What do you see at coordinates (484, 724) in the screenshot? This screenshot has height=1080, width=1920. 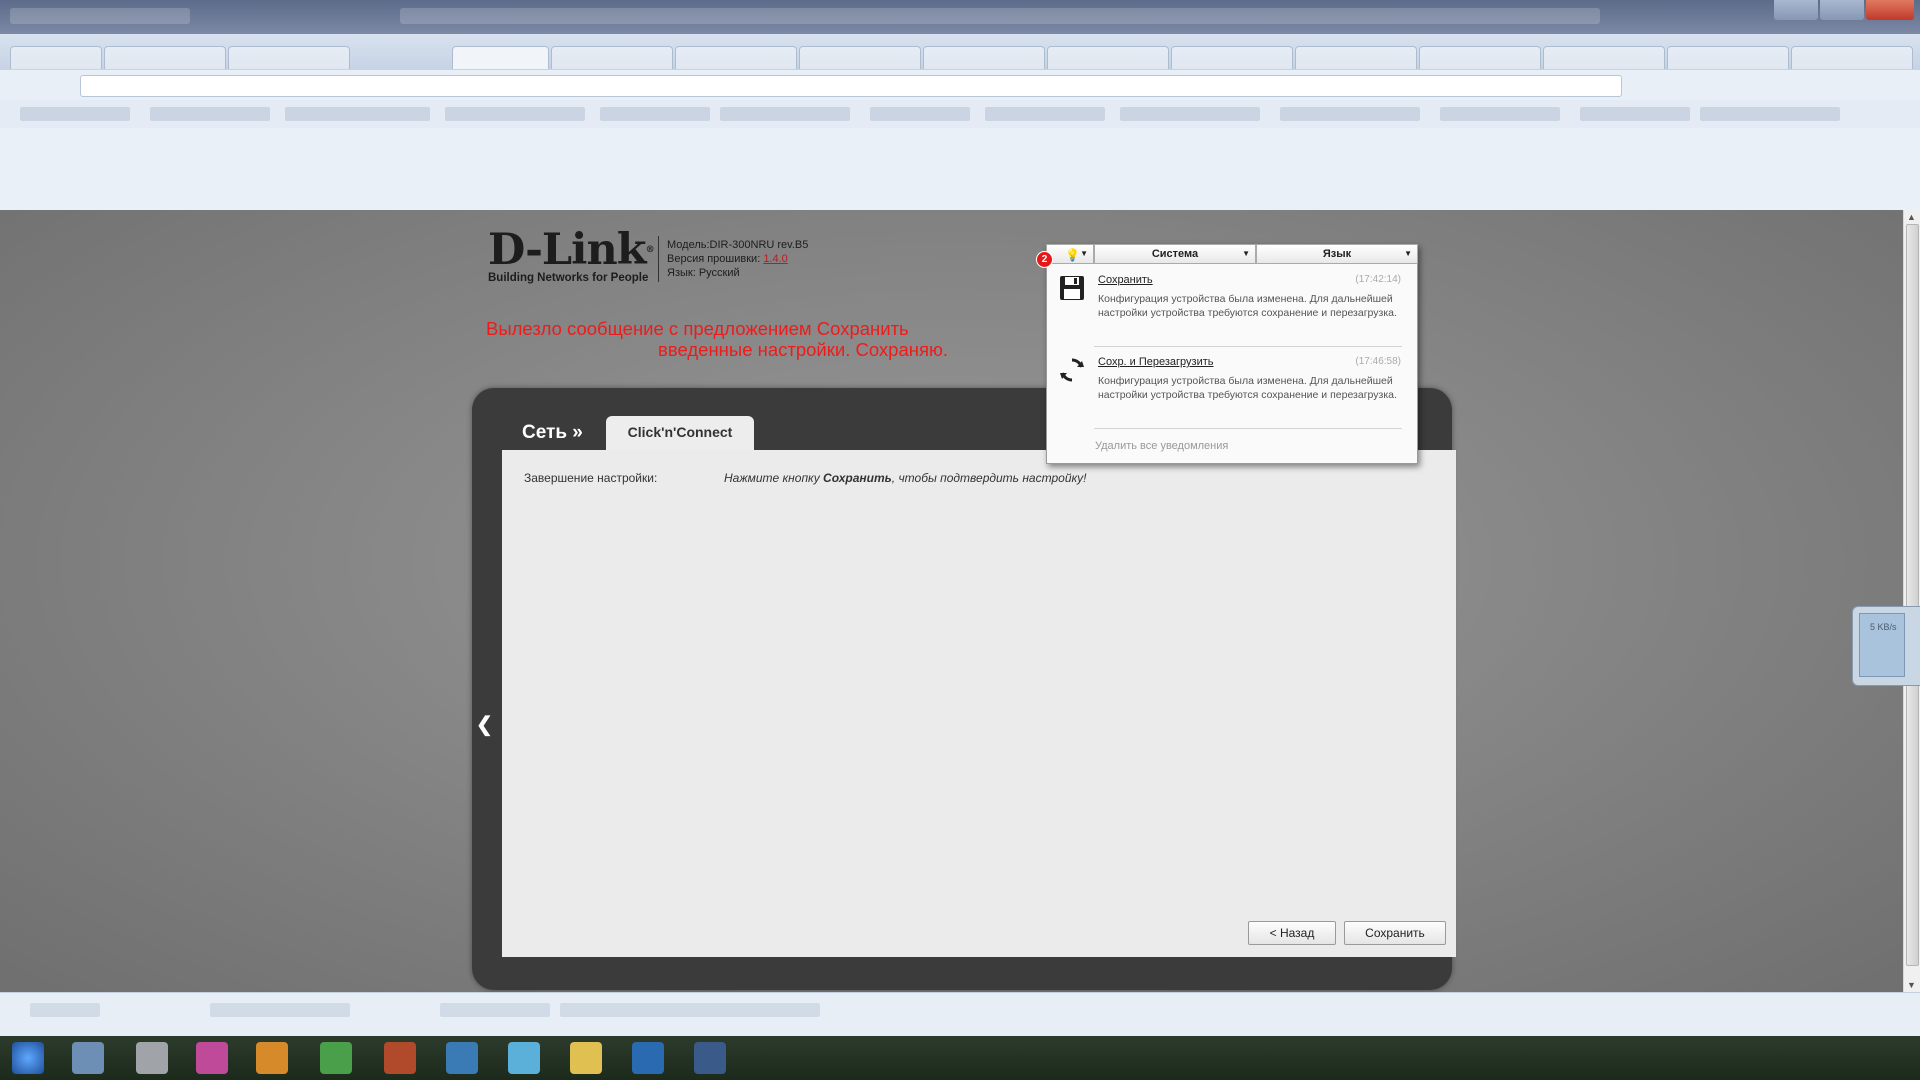 I see `collapse-arrow-icon: ❮` at bounding box center [484, 724].